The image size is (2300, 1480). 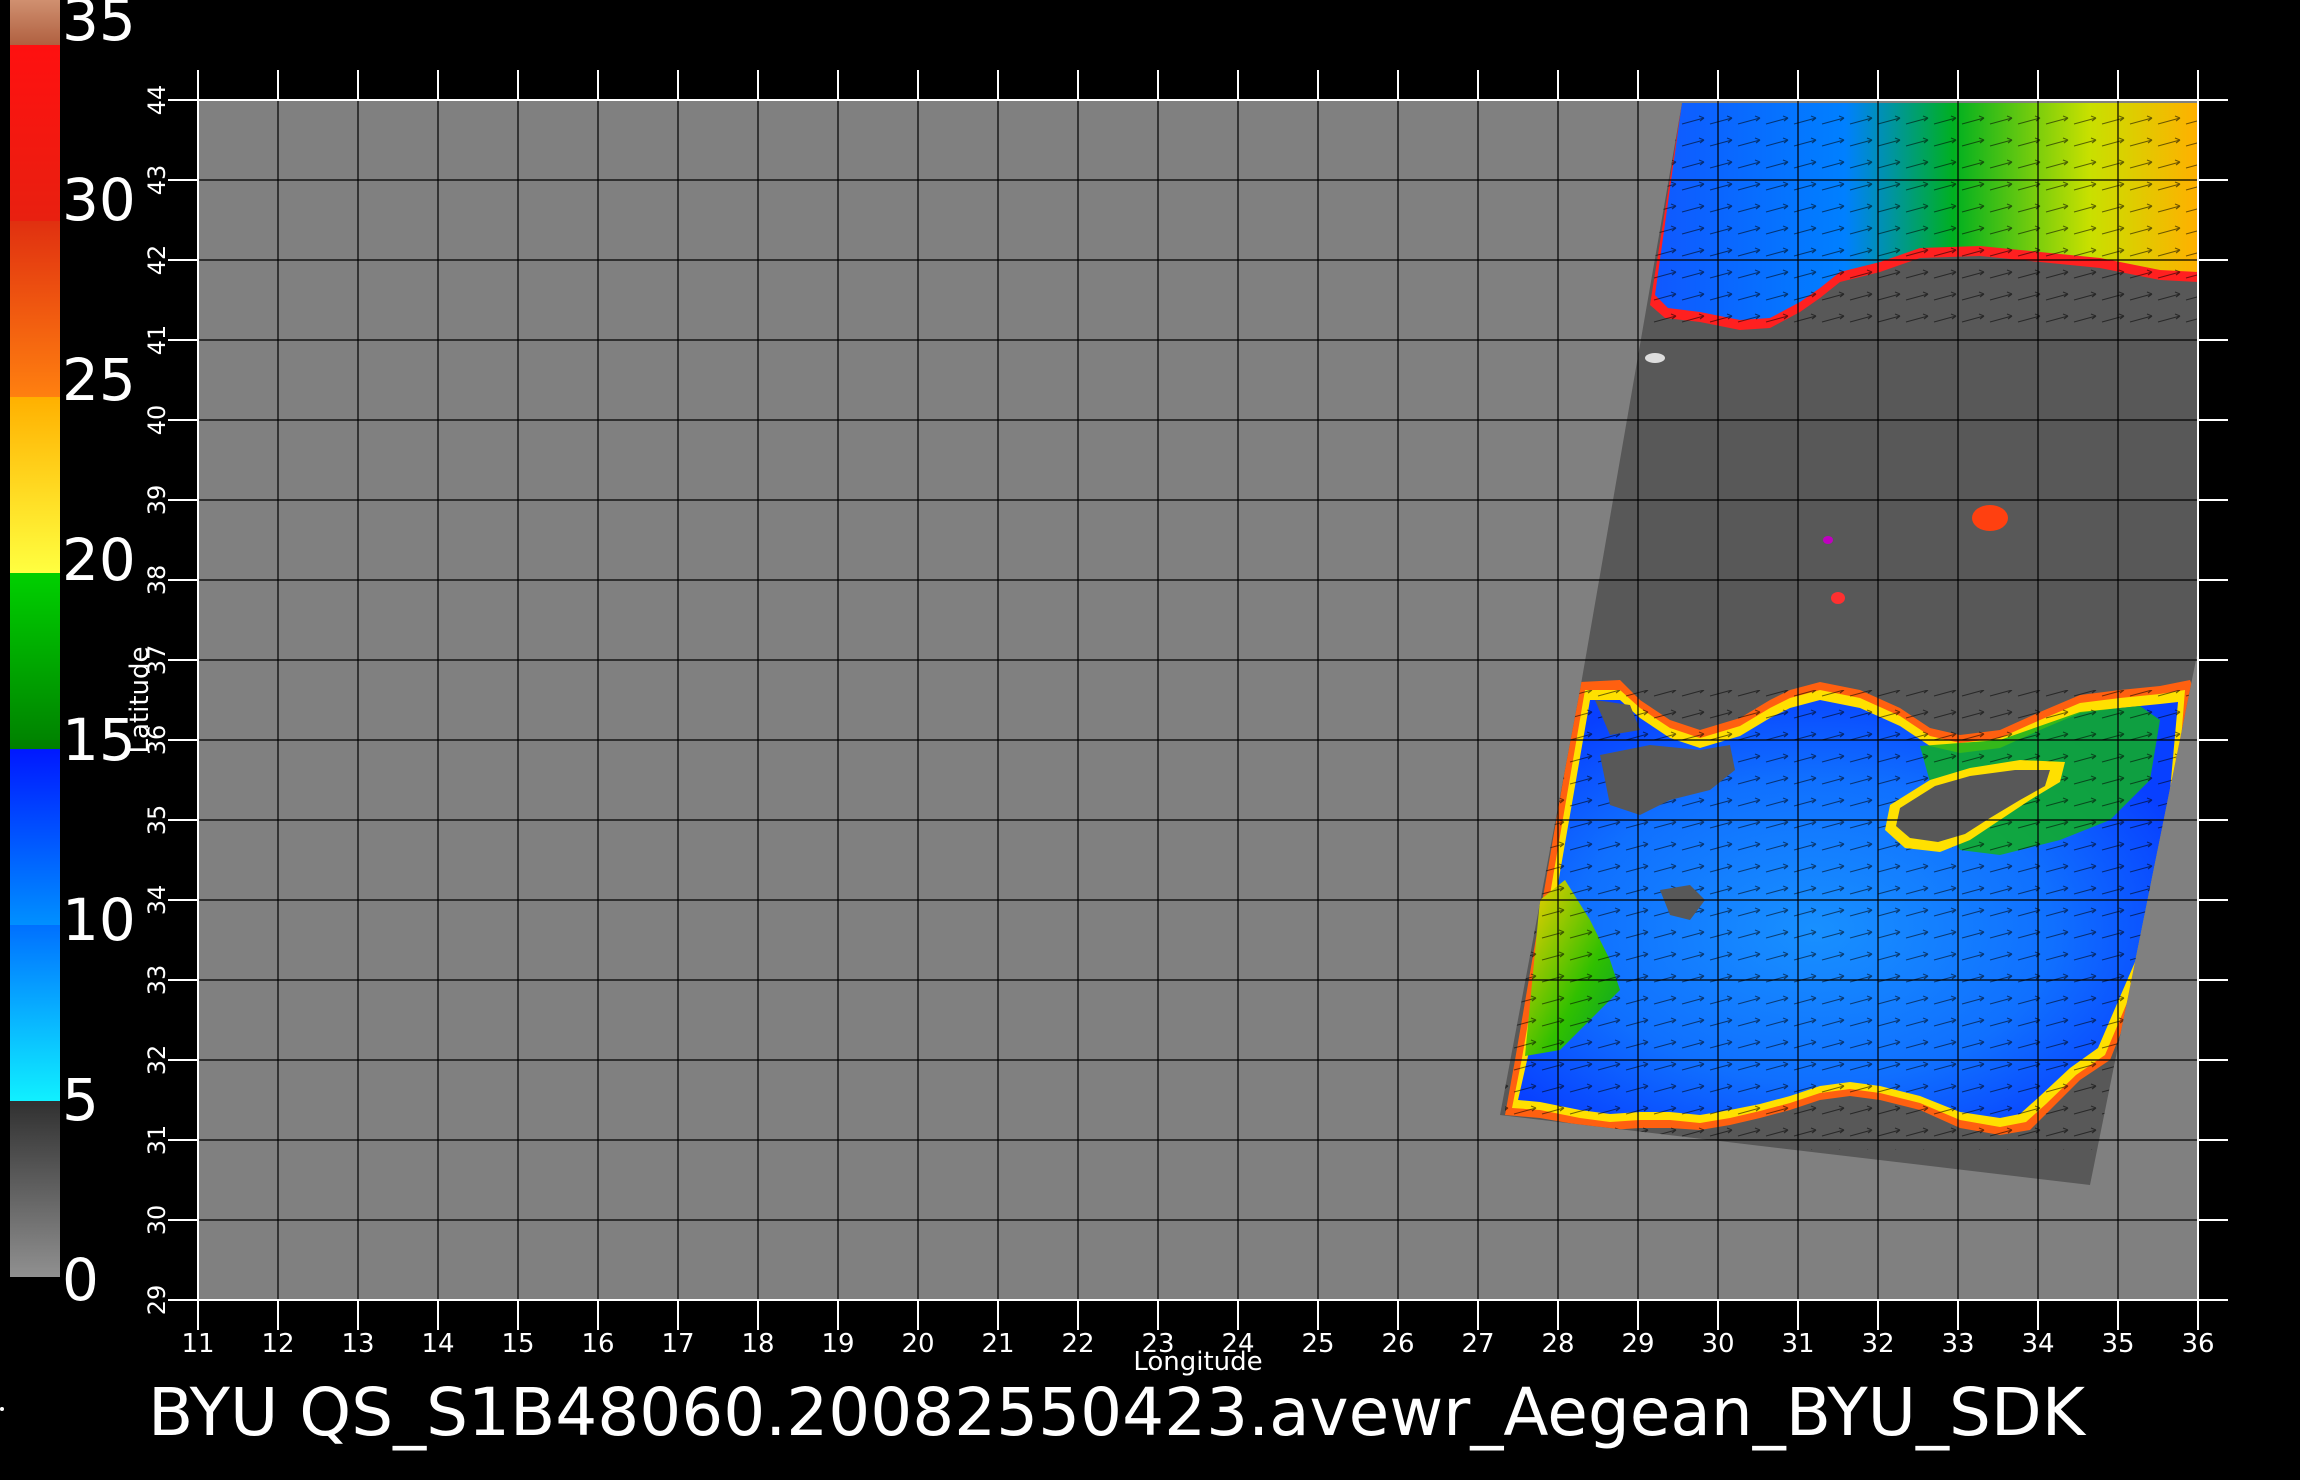 What do you see at coordinates (157, 580) in the screenshot?
I see `y-tick-label-38: 38` at bounding box center [157, 580].